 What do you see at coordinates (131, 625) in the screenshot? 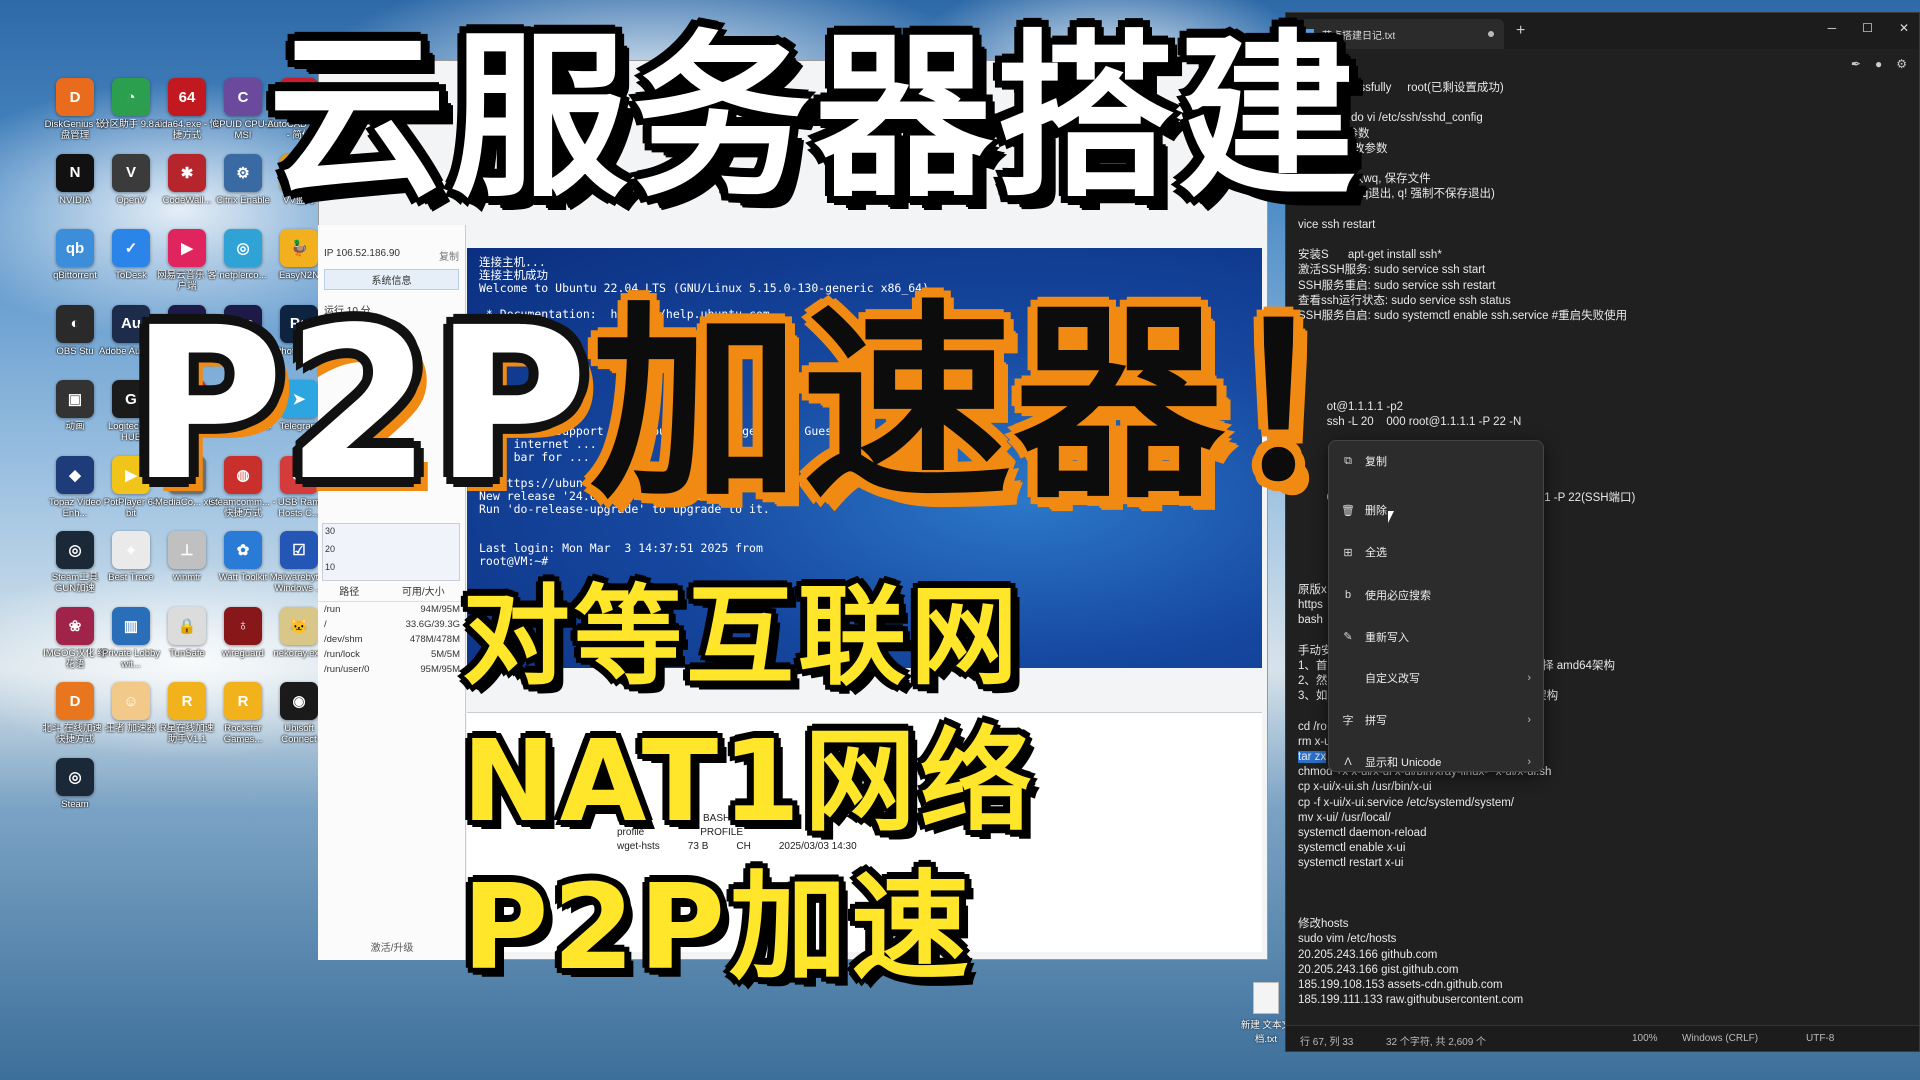
I see `app-icon: ▥` at bounding box center [131, 625].